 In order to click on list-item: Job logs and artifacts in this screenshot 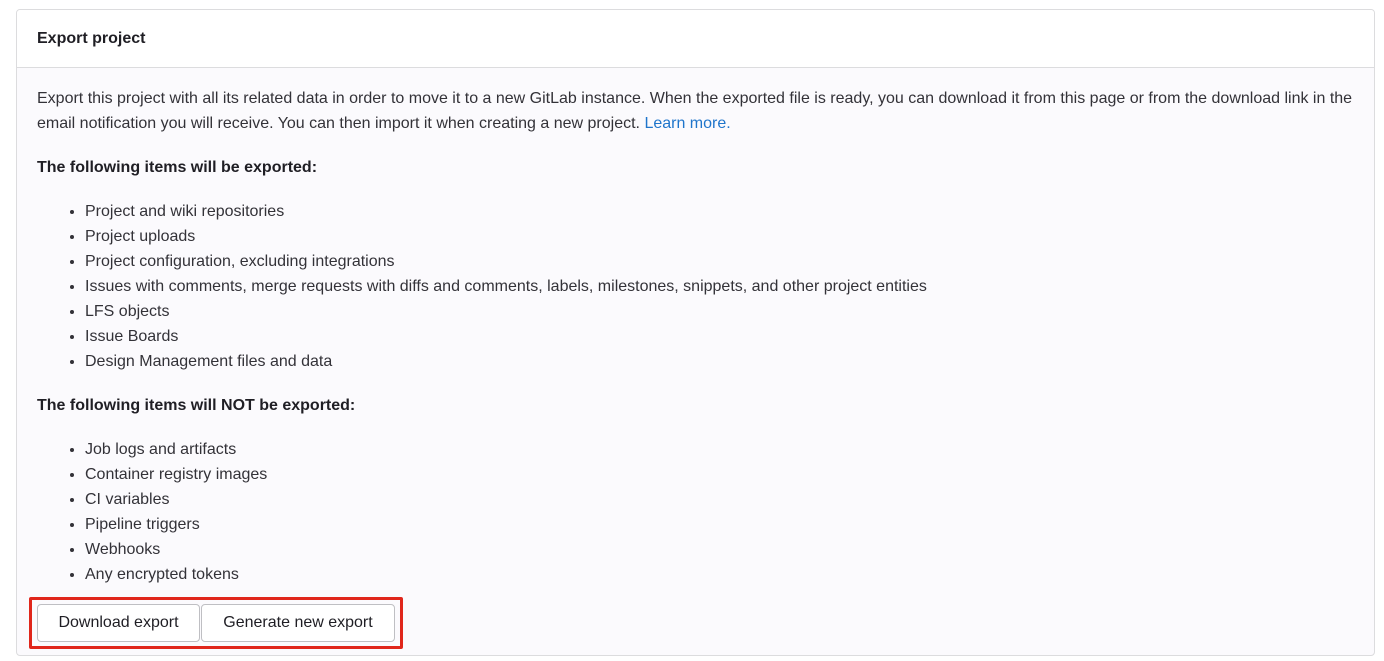, I will do `click(719, 449)`.